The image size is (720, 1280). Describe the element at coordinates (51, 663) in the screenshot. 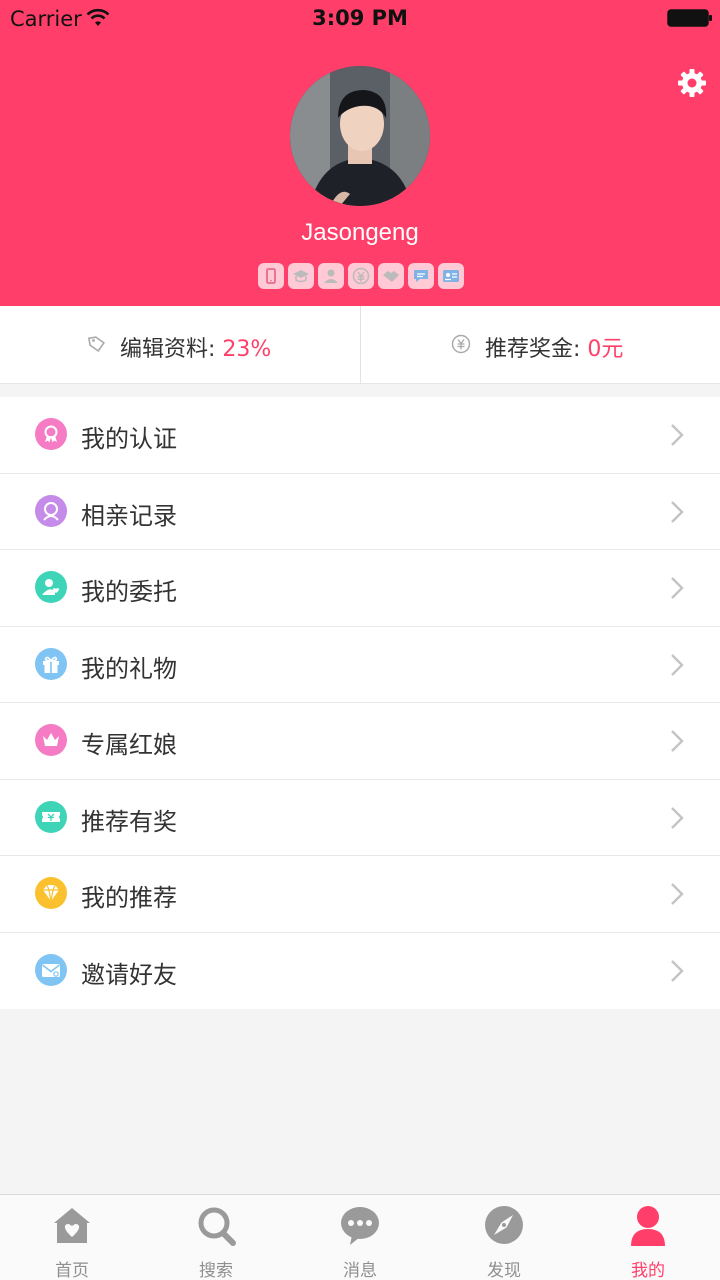

I see `gift-icon` at that location.